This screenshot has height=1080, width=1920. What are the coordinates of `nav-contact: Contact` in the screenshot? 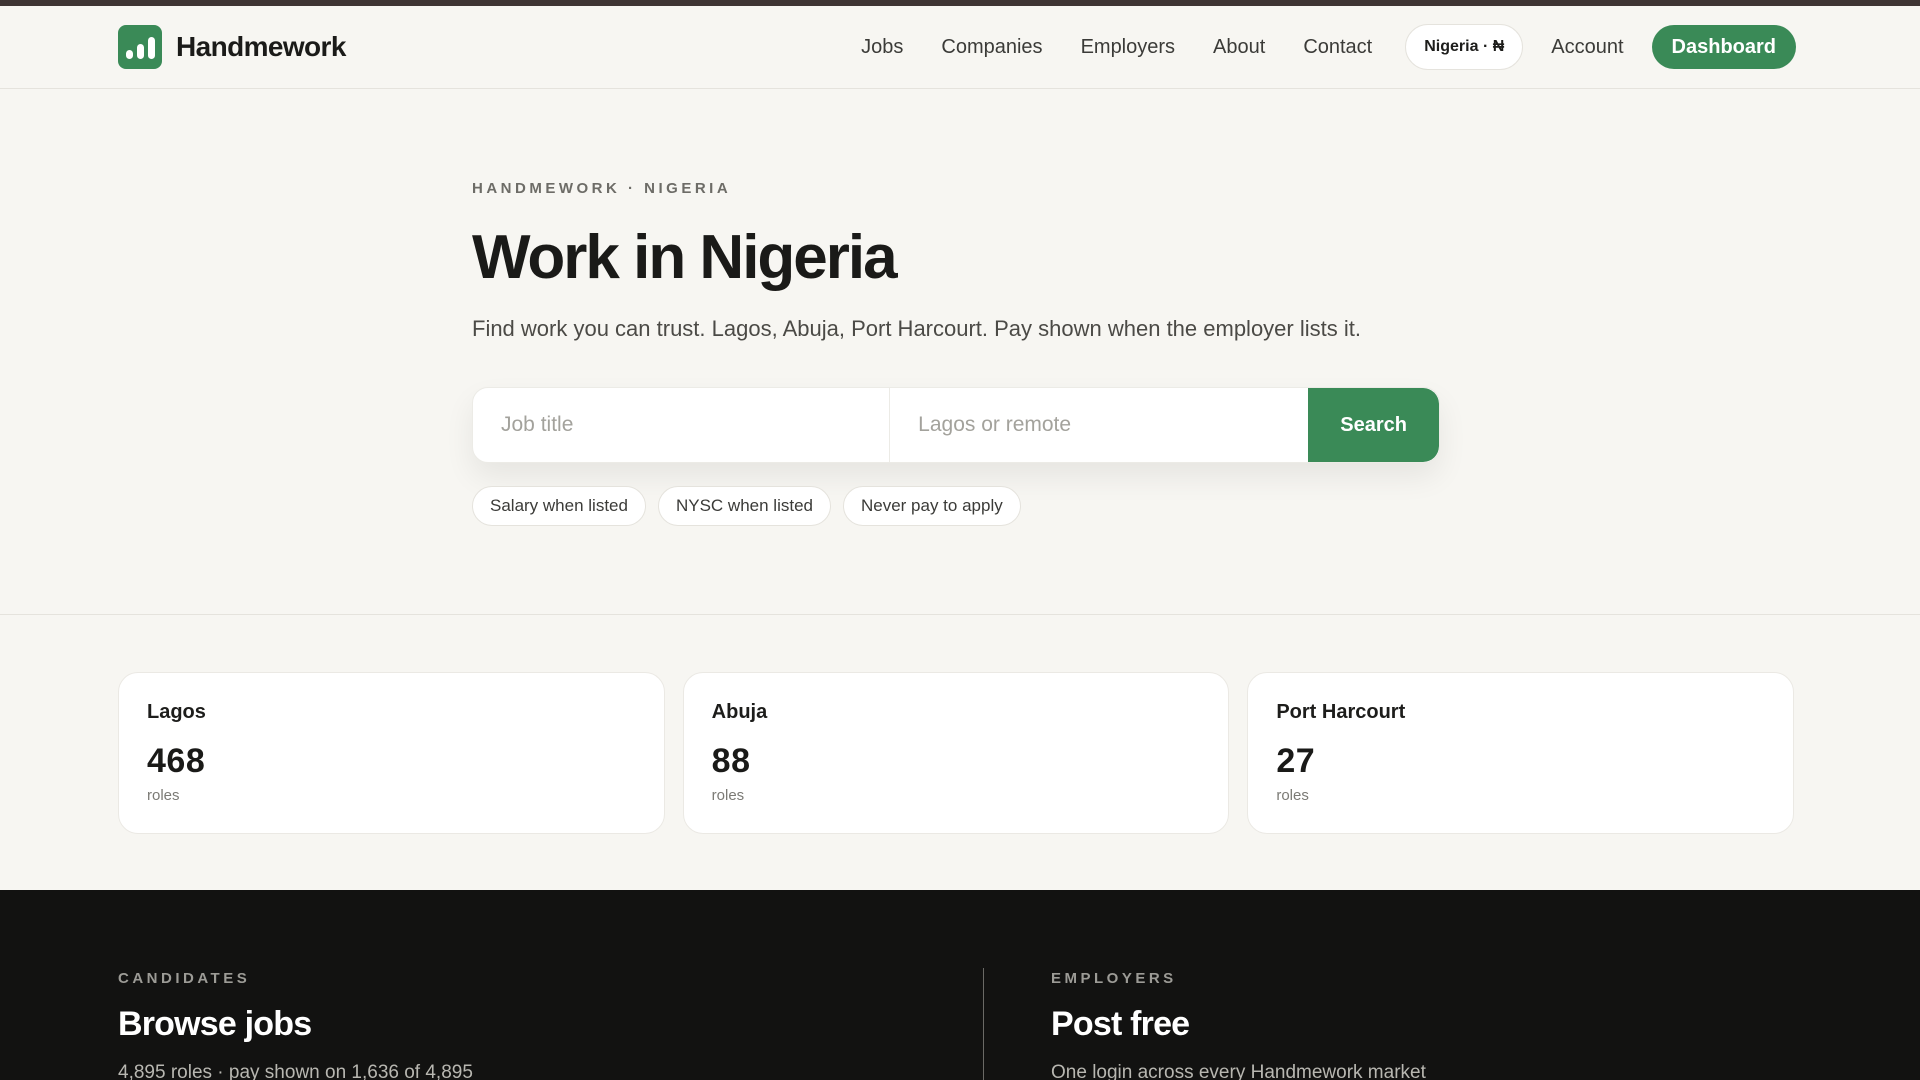 It's located at (1337, 47).